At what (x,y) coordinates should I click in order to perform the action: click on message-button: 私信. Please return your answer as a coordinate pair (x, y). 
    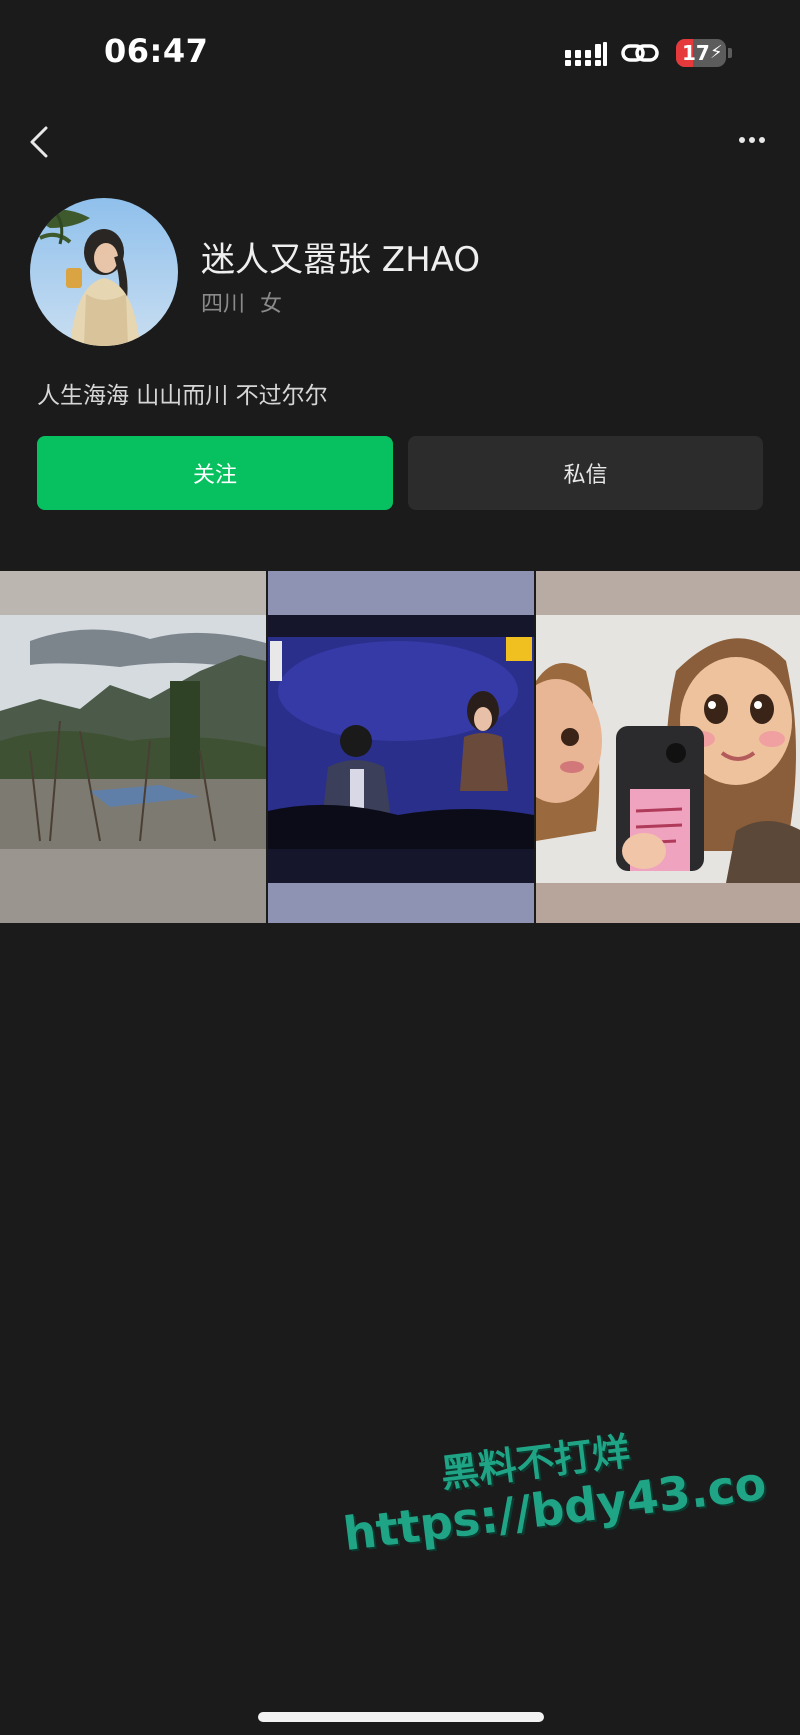
    Looking at the image, I should click on (585, 473).